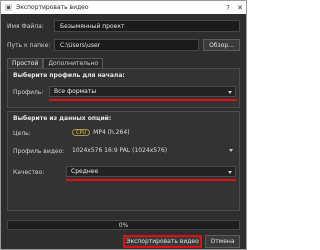 This screenshot has width=320, height=250. Describe the element at coordinates (162, 241) in the screenshot. I see `export-video-button: Экспортировать видео` at that location.